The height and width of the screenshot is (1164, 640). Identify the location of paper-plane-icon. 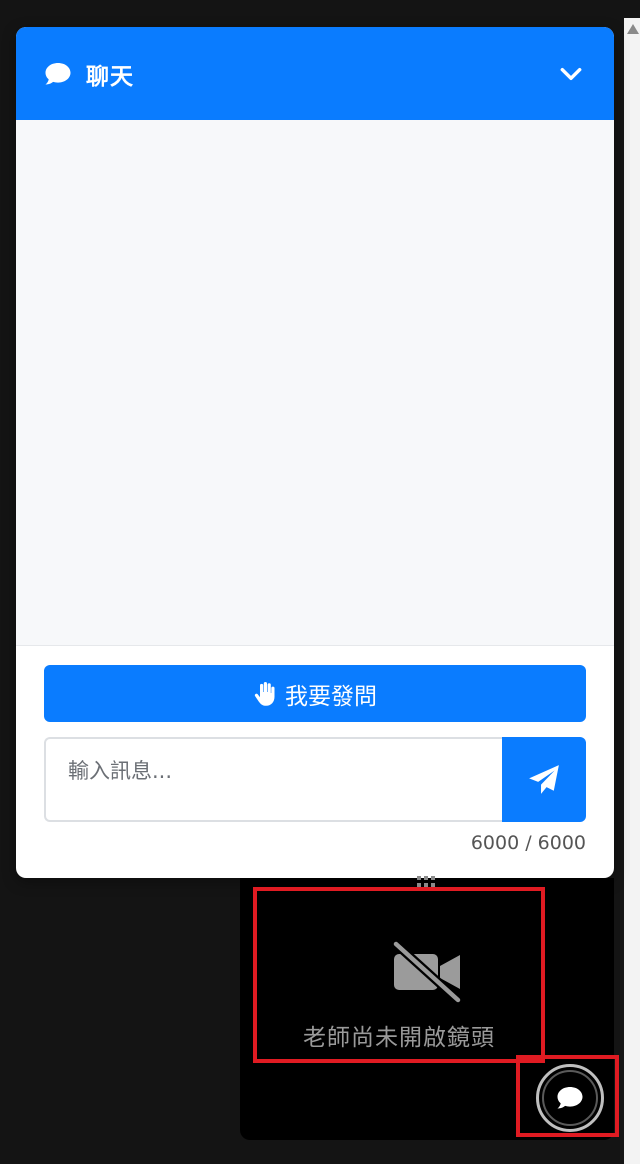
(544, 779).